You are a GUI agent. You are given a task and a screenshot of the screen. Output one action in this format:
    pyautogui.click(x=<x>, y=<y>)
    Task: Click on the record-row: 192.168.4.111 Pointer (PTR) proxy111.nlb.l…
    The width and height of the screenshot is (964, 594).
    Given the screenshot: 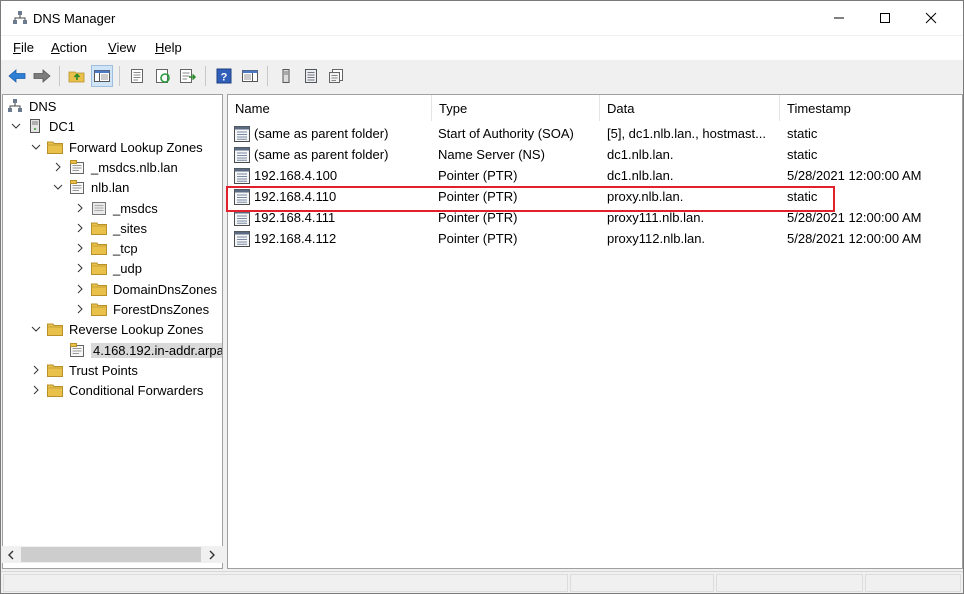 What is the action you would take?
    pyautogui.click(x=597, y=218)
    